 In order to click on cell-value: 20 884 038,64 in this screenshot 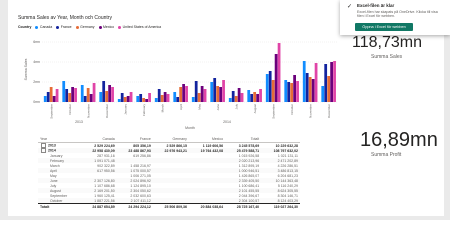, I will do `click(212, 206)`.